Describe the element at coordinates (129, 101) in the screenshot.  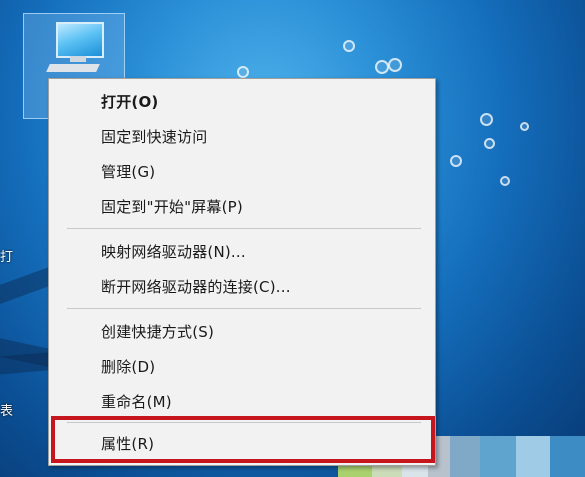
I see `menu-item-open: 打开(O)` at that location.